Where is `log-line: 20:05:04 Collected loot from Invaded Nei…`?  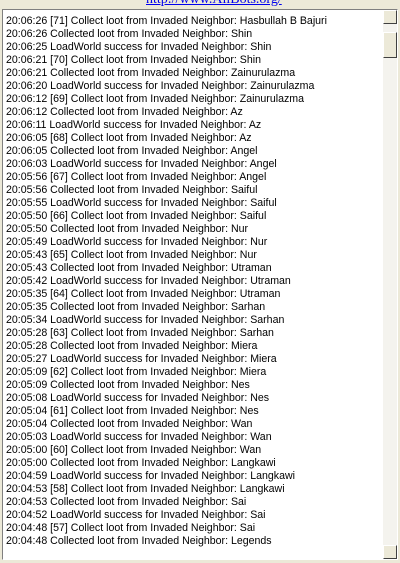 log-line: 20:05:04 Collected loot from Invaded Nei… is located at coordinates (129, 424).